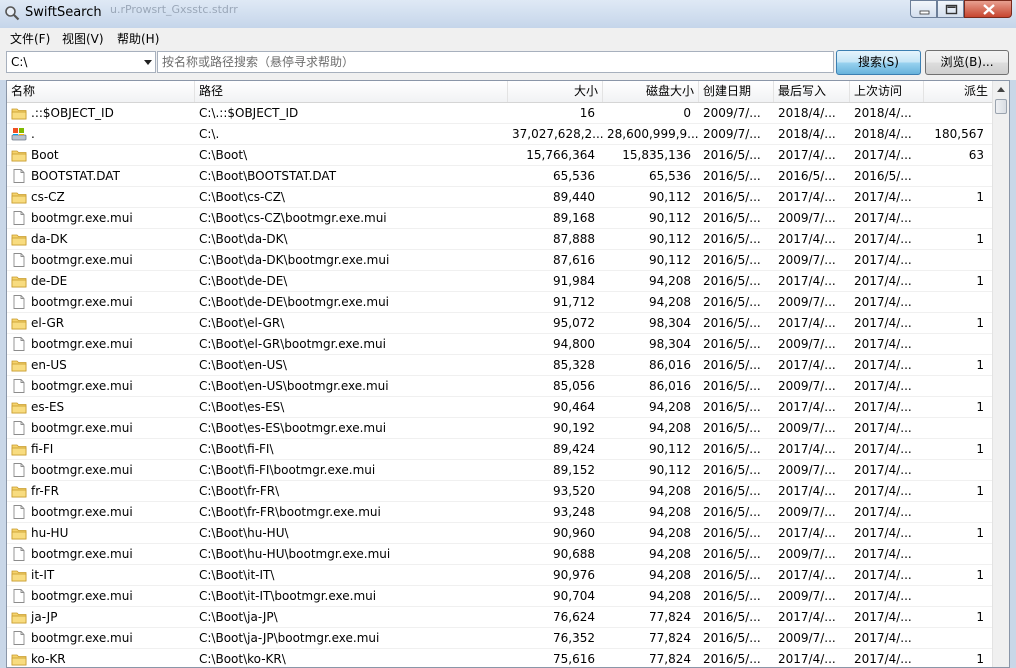 This screenshot has height=668, width=1016. I want to click on column-header-name: 名称, so click(101, 91).